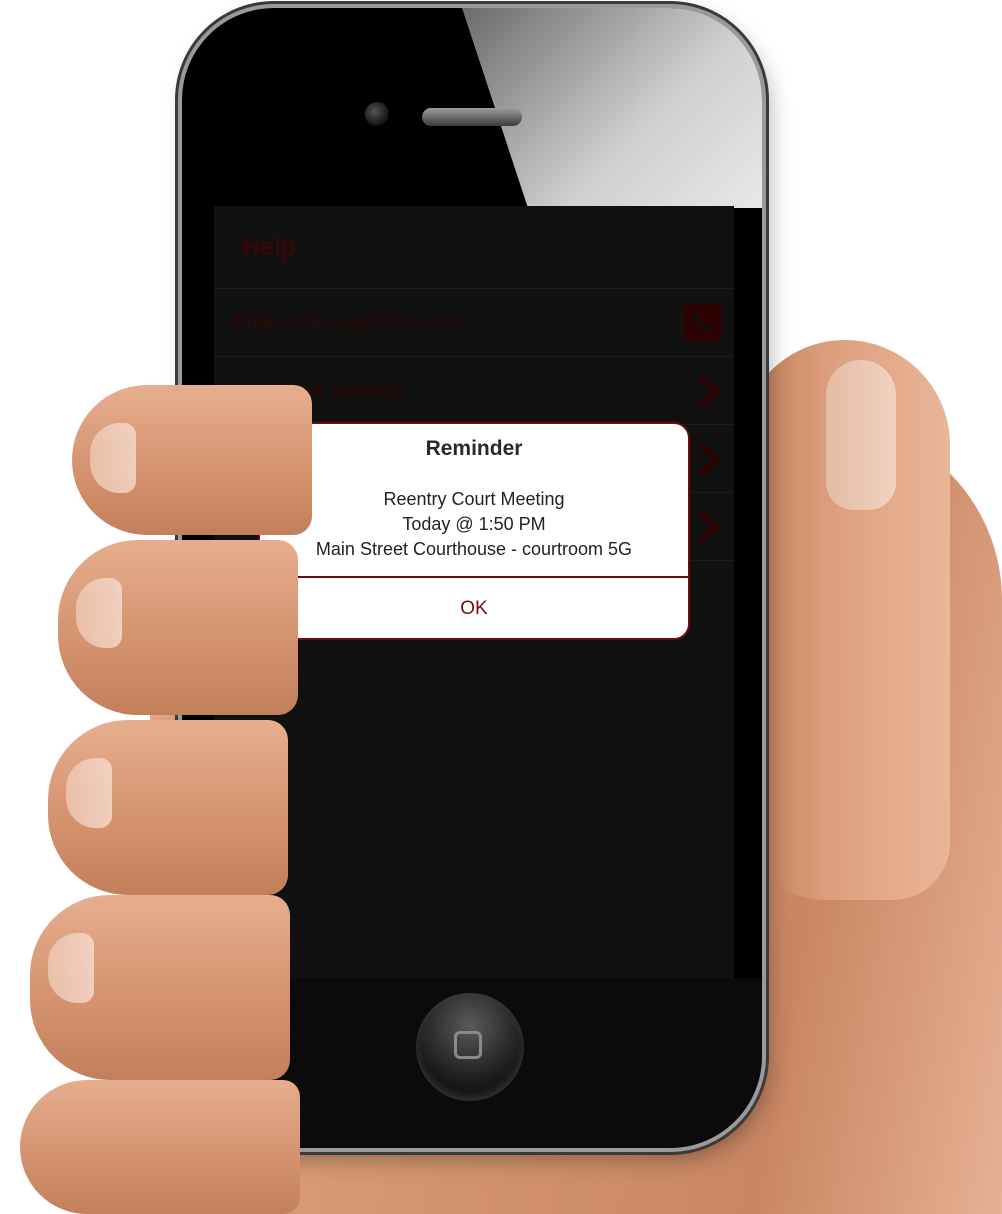 This screenshot has height=1214, width=1002. I want to click on home-square-icon, so click(468, 1045).